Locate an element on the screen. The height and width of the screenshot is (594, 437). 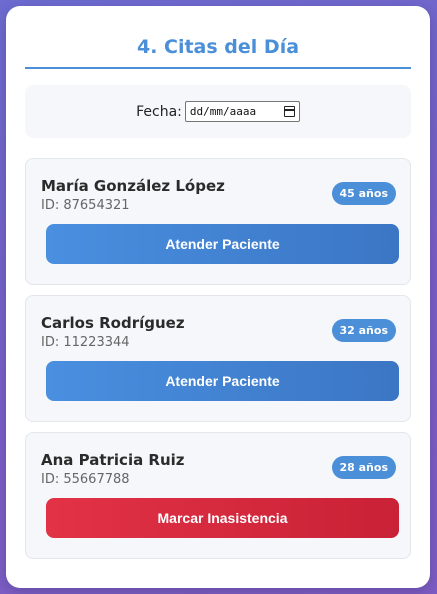
patient-name: Carlos Rodríguez is located at coordinates (113, 323).